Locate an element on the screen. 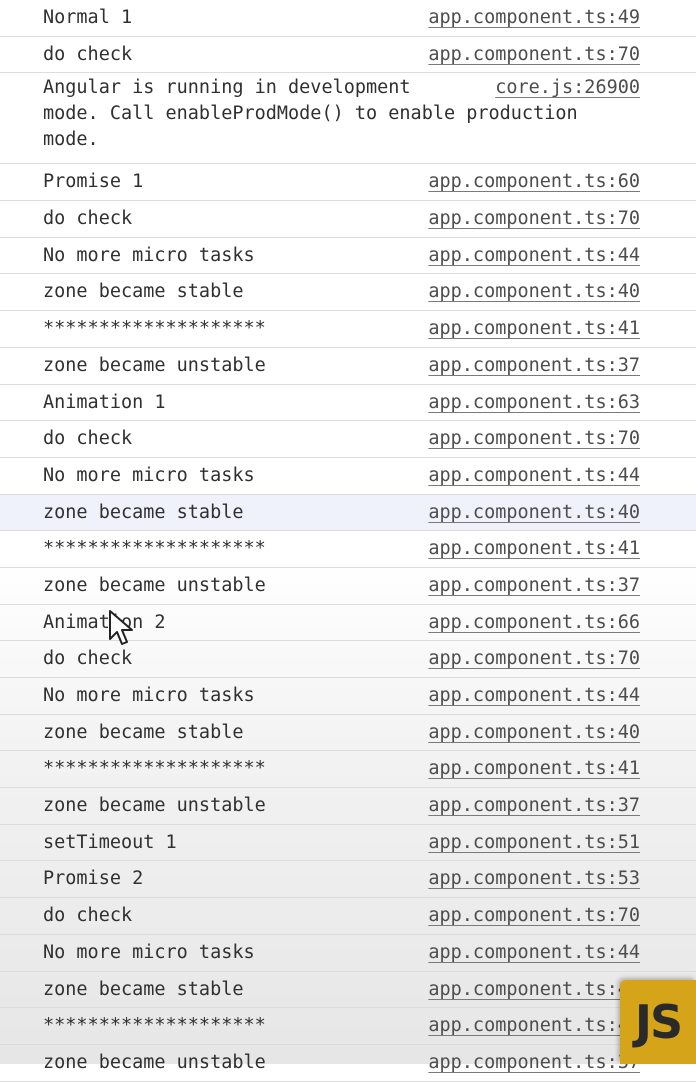 The width and height of the screenshot is (696, 1082). log-source-link: app.component.ts:63 is located at coordinates (534, 403).